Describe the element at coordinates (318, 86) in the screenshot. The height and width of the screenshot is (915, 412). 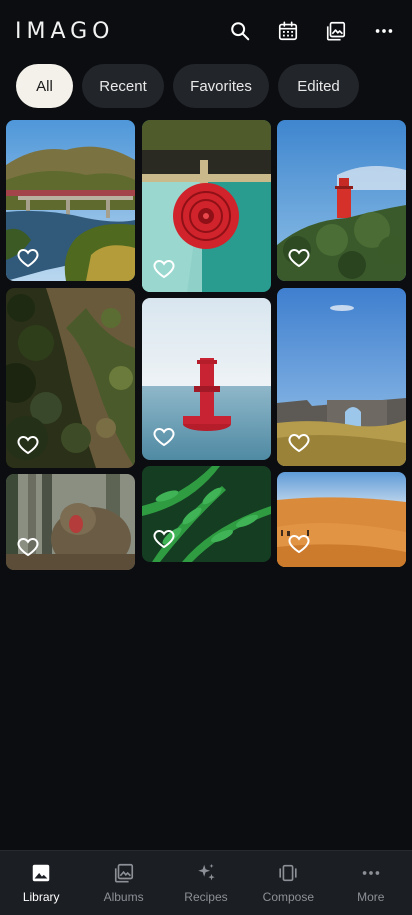
I see `chip-edited: Edited` at that location.